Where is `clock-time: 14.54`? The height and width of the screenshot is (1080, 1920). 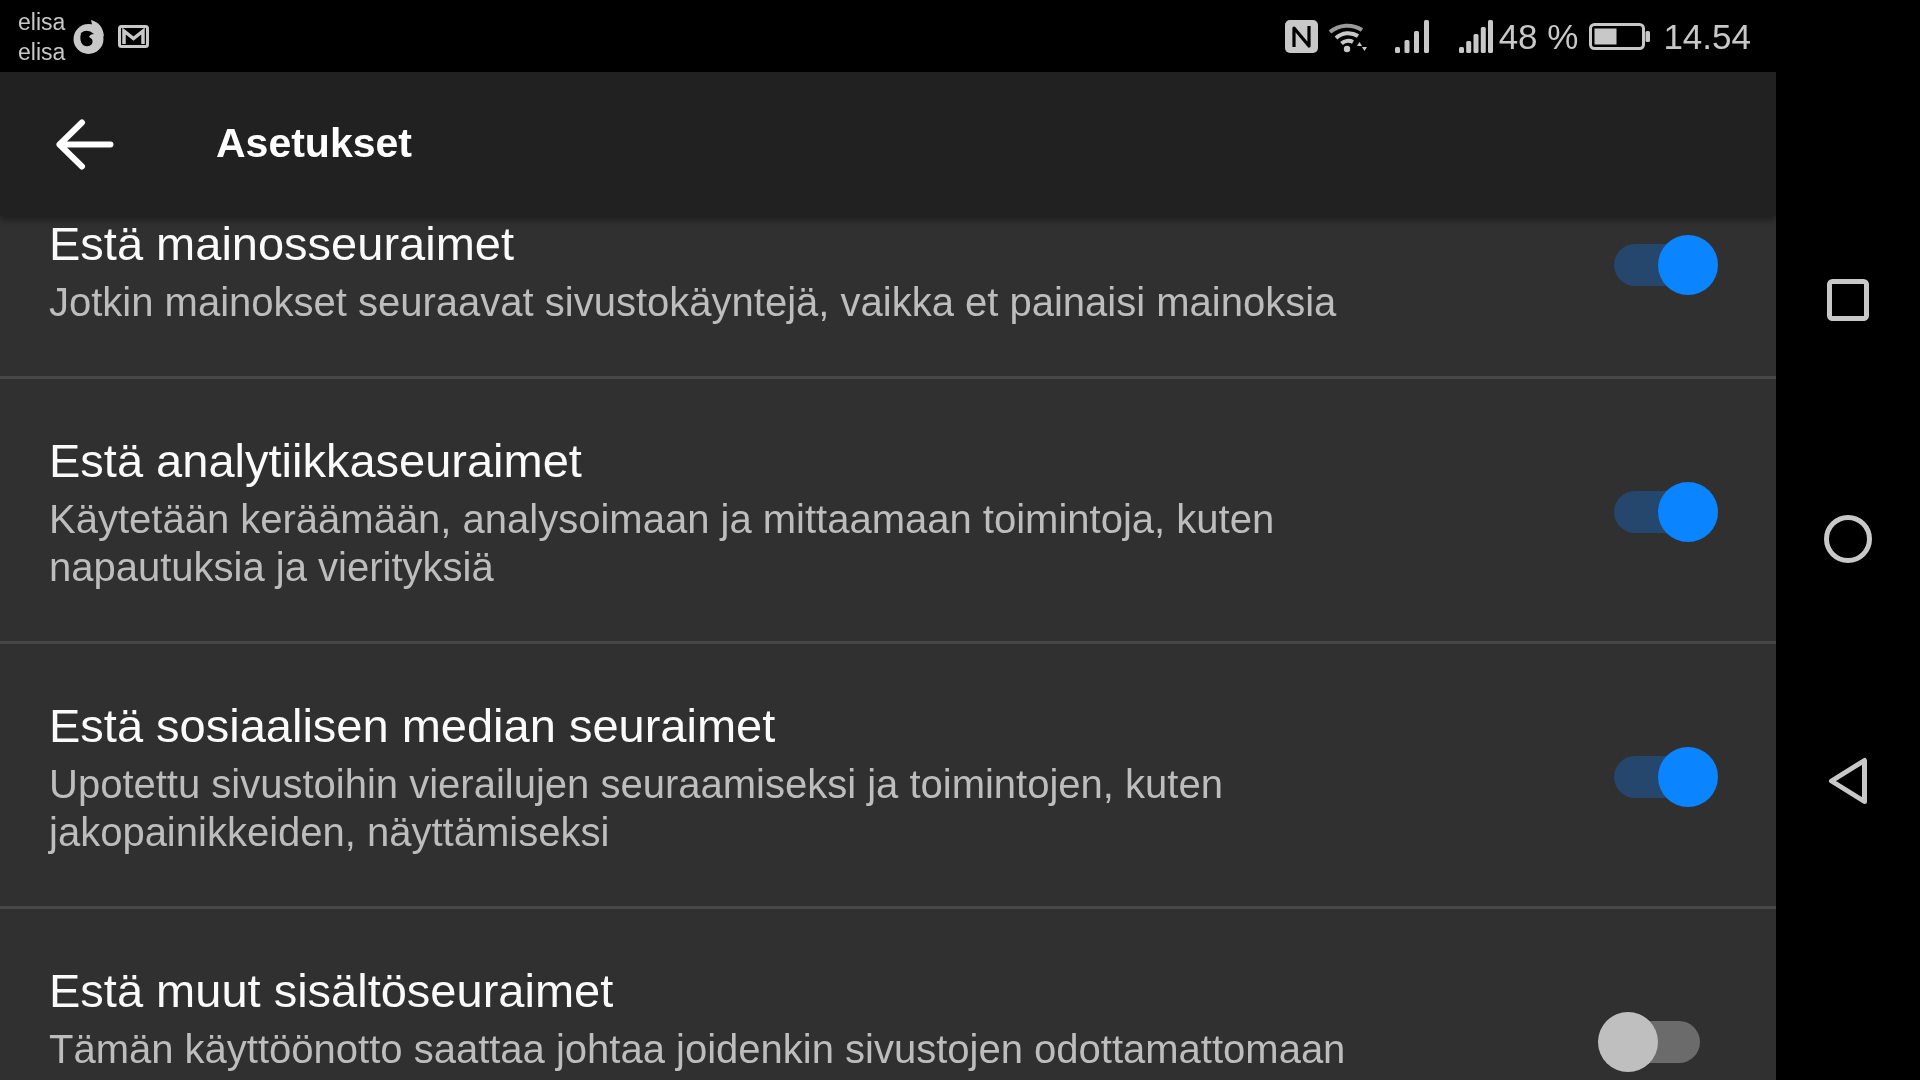 clock-time: 14.54 is located at coordinates (1707, 36).